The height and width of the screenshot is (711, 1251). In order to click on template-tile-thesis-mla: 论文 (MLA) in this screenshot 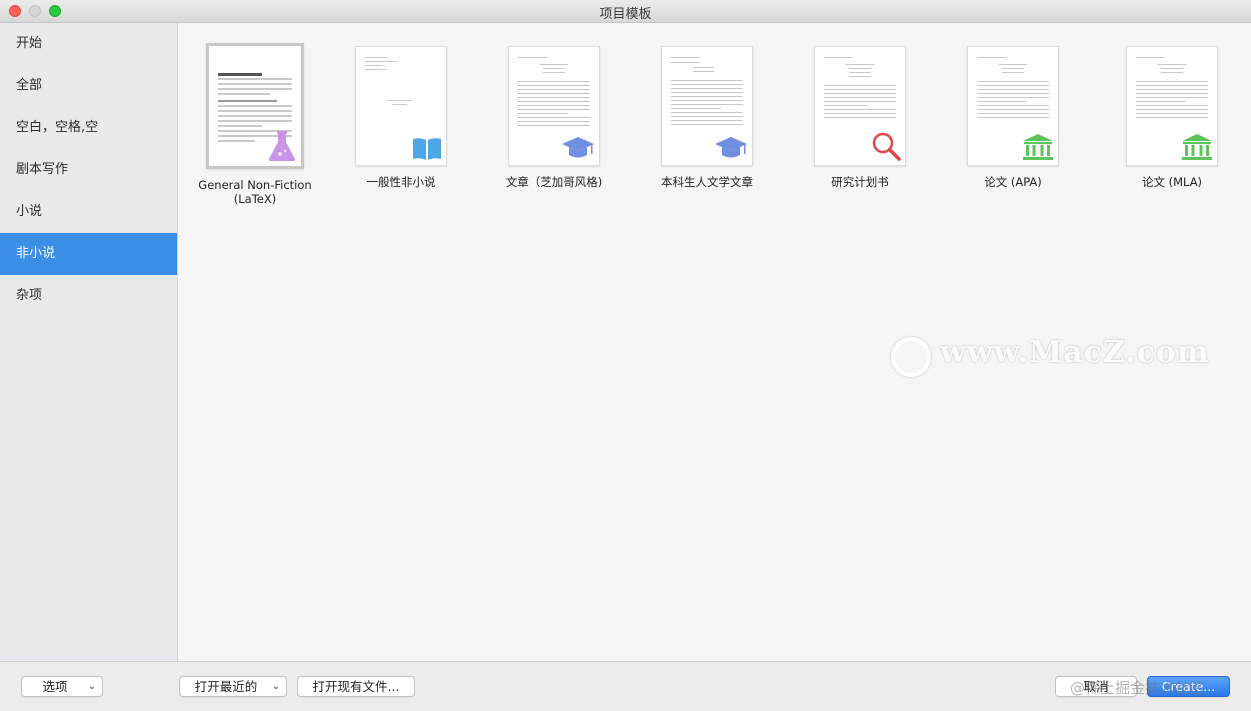, I will do `click(1172, 116)`.